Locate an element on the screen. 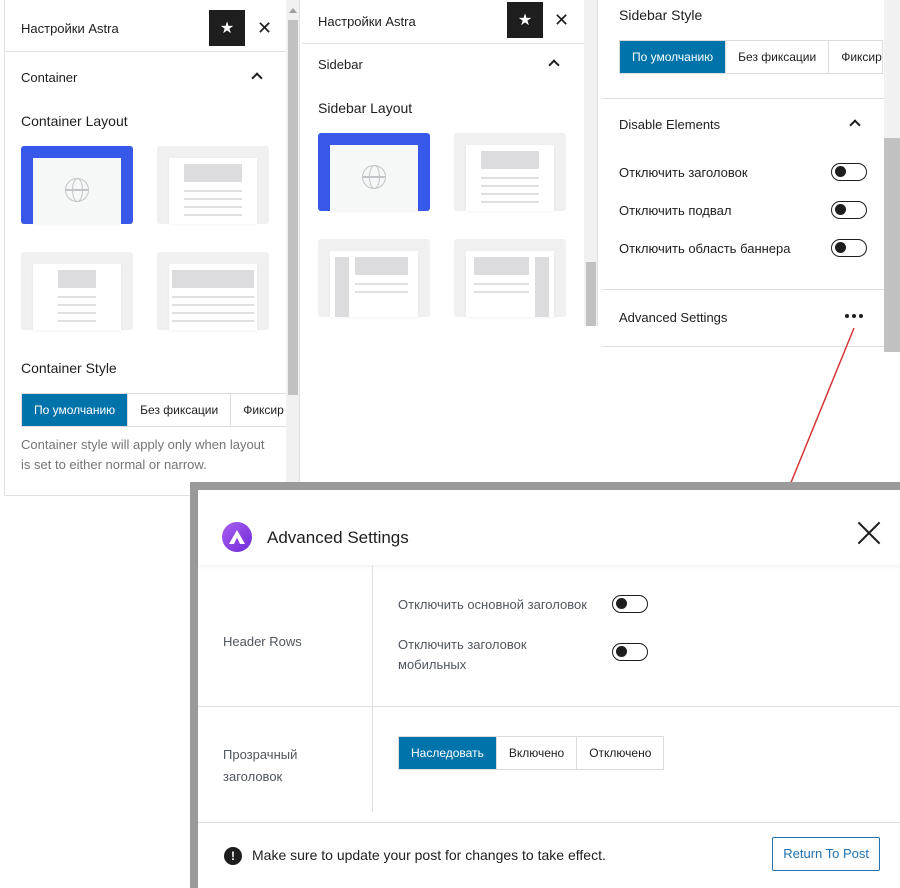 This screenshot has width=900, height=888. toggle-main-header is located at coordinates (630, 604).